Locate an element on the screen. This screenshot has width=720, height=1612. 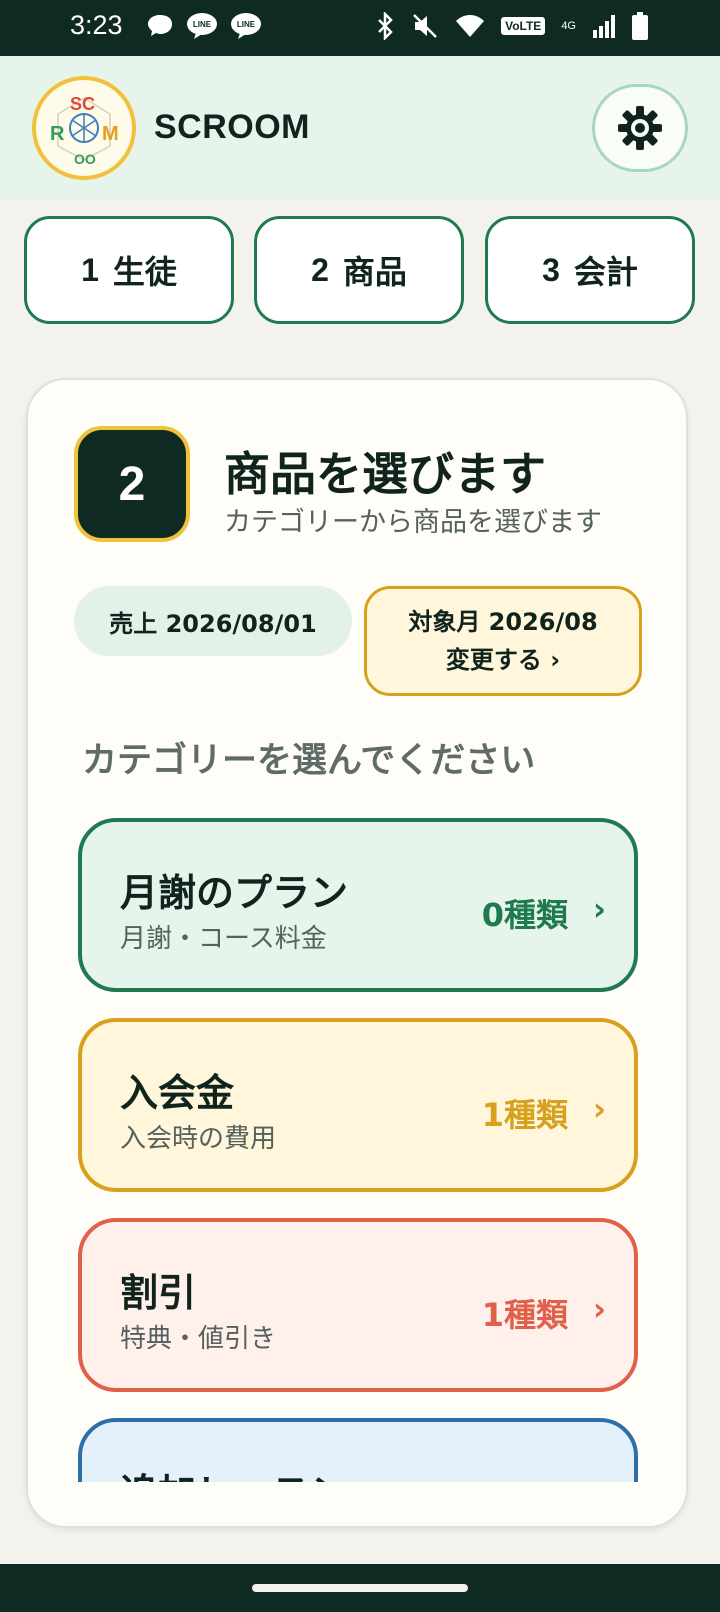
step-number: 1 is located at coordinates (90, 269).